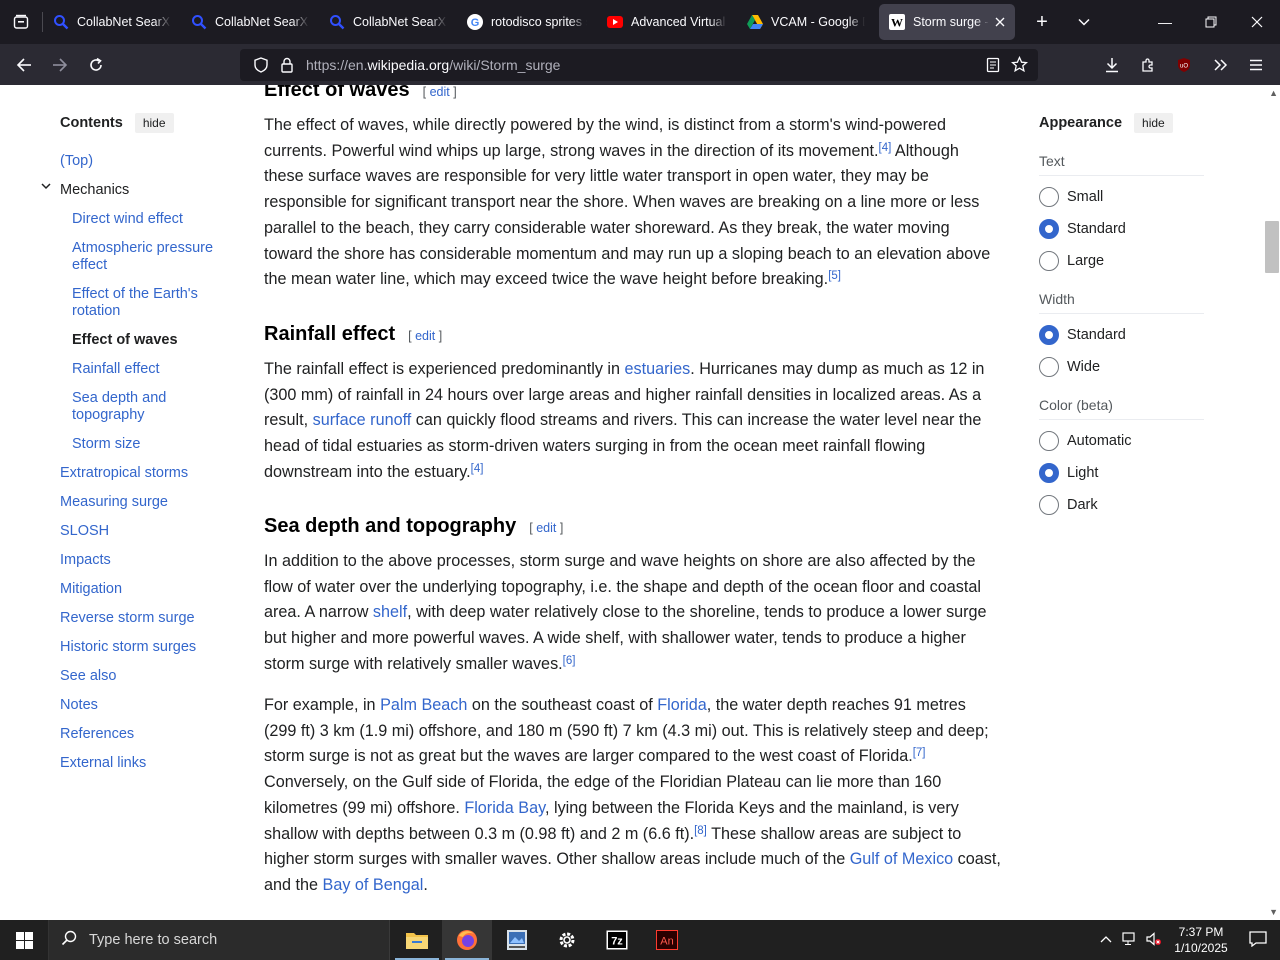 The image size is (1280, 960). I want to click on extensions-button, so click(1148, 65).